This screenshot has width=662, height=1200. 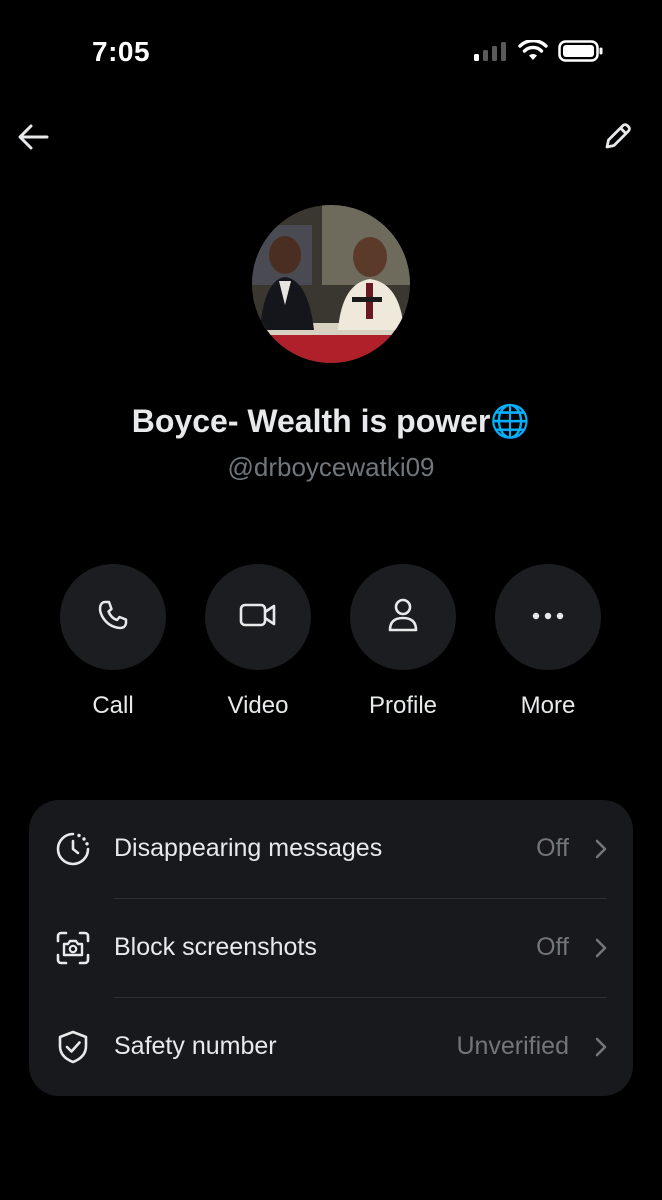 What do you see at coordinates (331, 467) in the screenshot?
I see `user-handle: @drboycewatki09` at bounding box center [331, 467].